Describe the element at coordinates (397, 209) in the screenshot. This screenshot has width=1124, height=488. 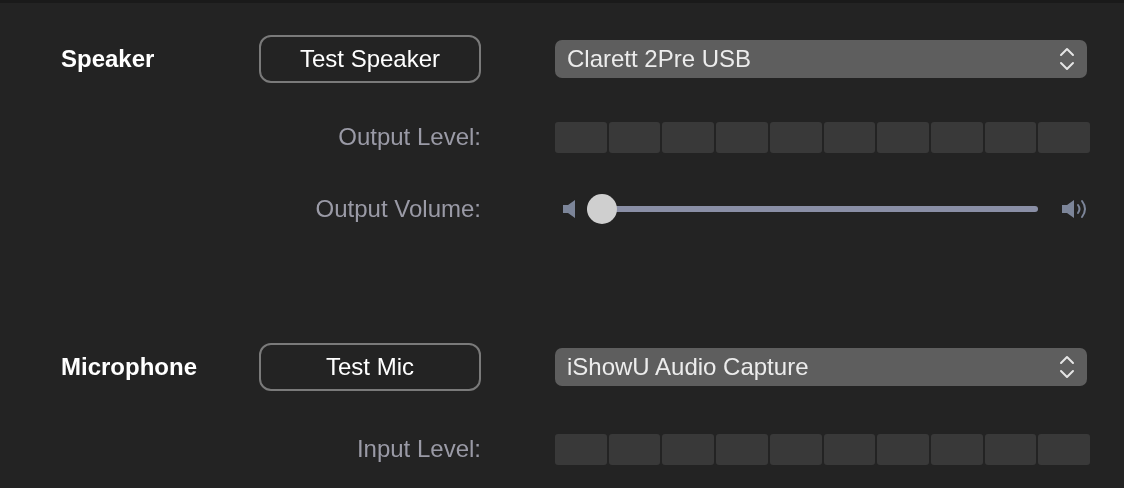
I see `row-label: Output Volume:` at that location.